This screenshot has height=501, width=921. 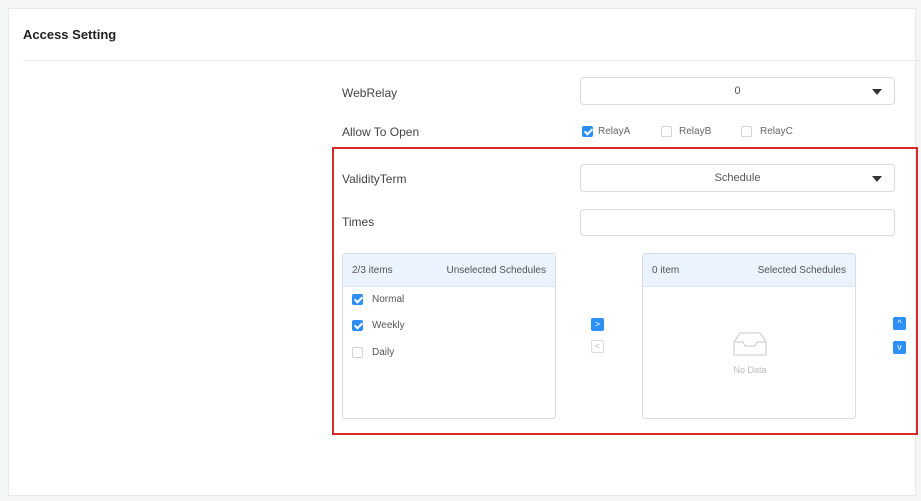 What do you see at coordinates (388, 299) in the screenshot?
I see `schedule-normal-label: Normal` at bounding box center [388, 299].